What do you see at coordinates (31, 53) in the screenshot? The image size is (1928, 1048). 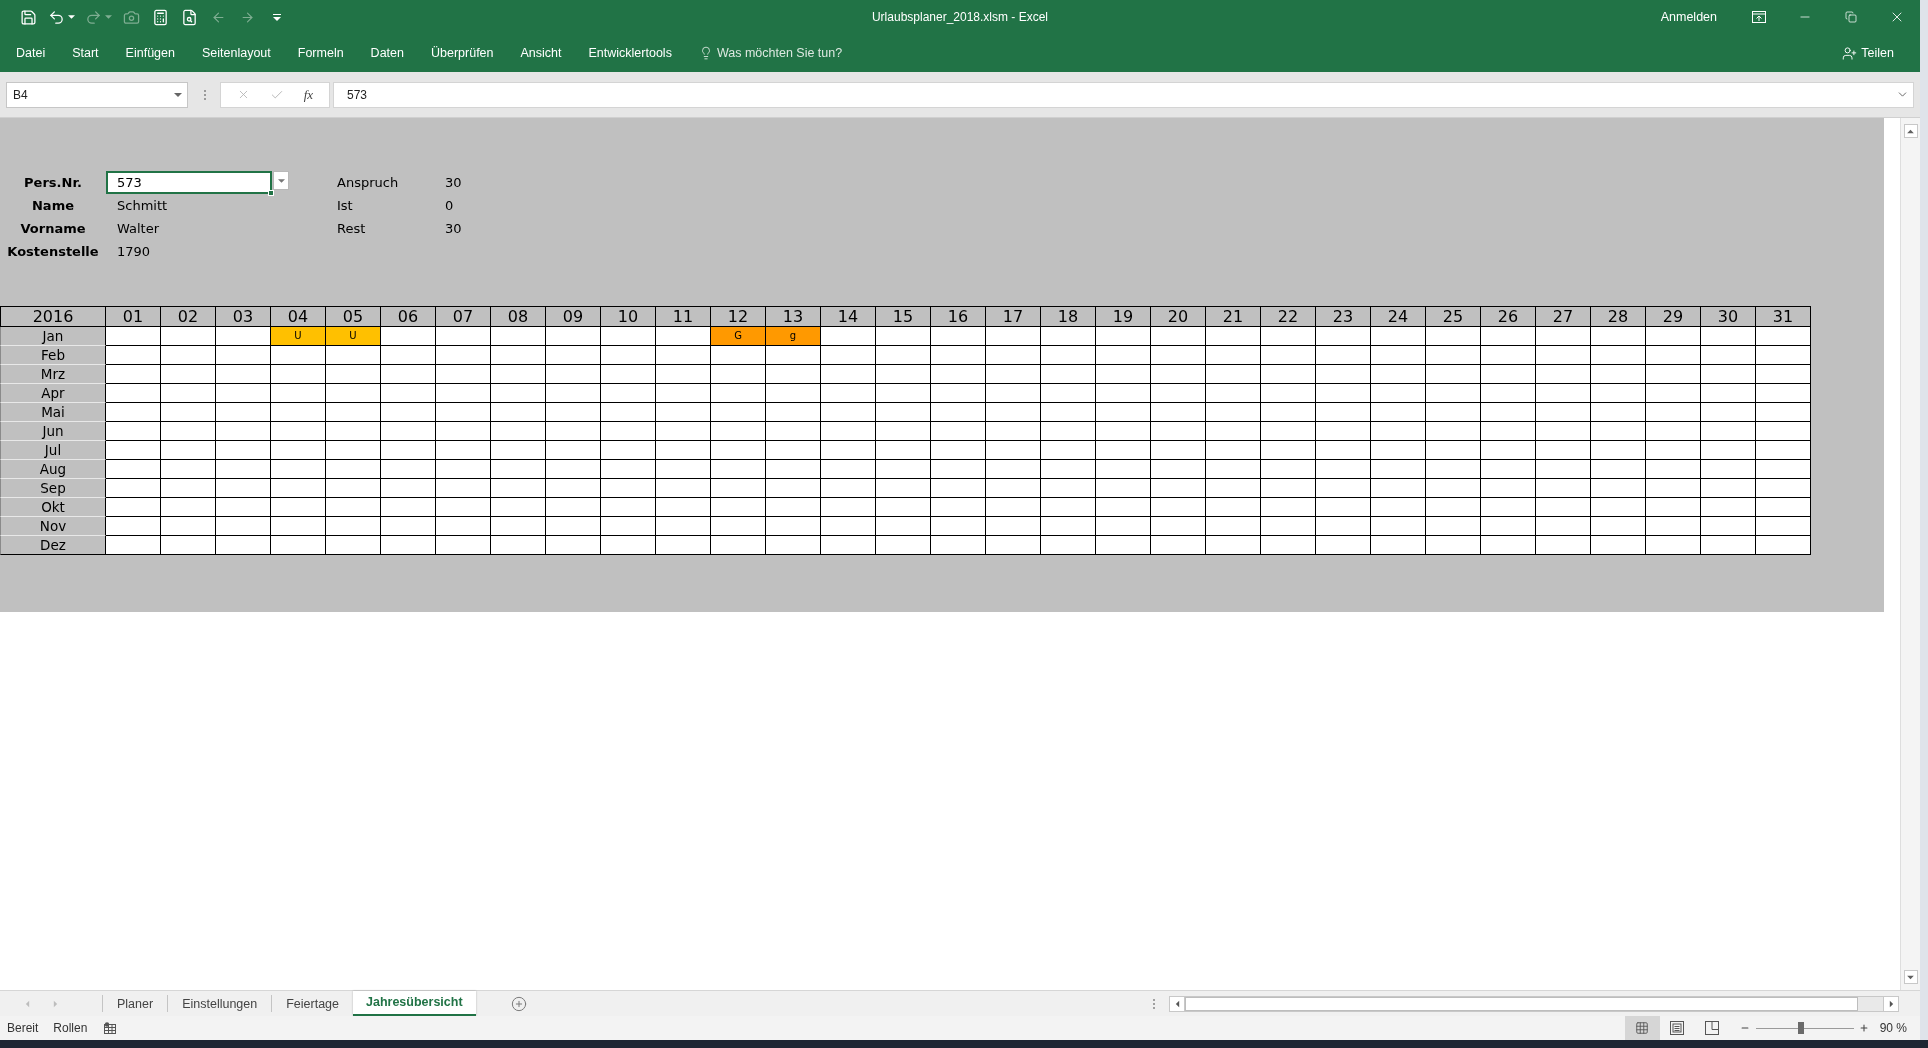 I see `ribbon-tab: Datei` at bounding box center [31, 53].